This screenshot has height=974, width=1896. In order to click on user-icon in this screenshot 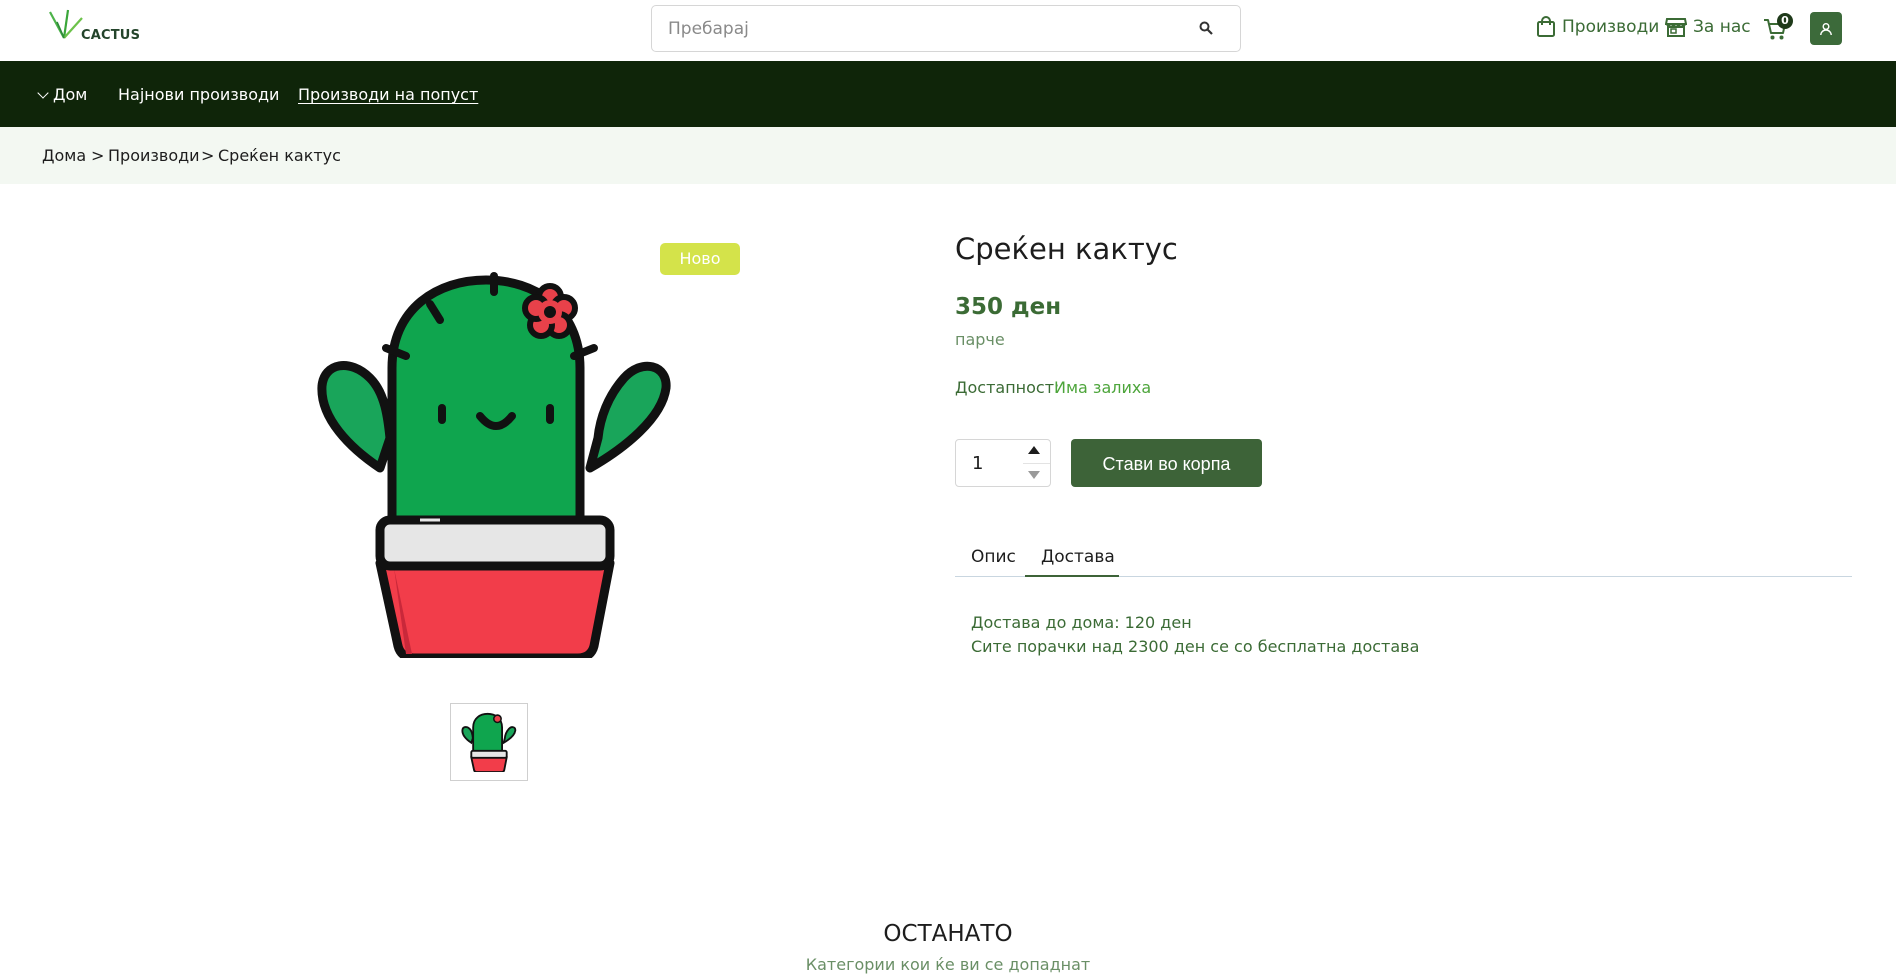, I will do `click(1826, 28)`.